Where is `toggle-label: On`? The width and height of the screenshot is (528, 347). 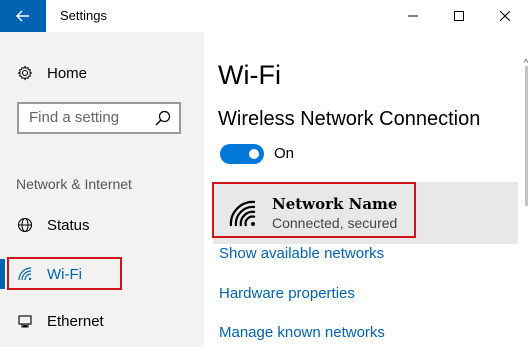
toggle-label: On is located at coordinates (284, 153).